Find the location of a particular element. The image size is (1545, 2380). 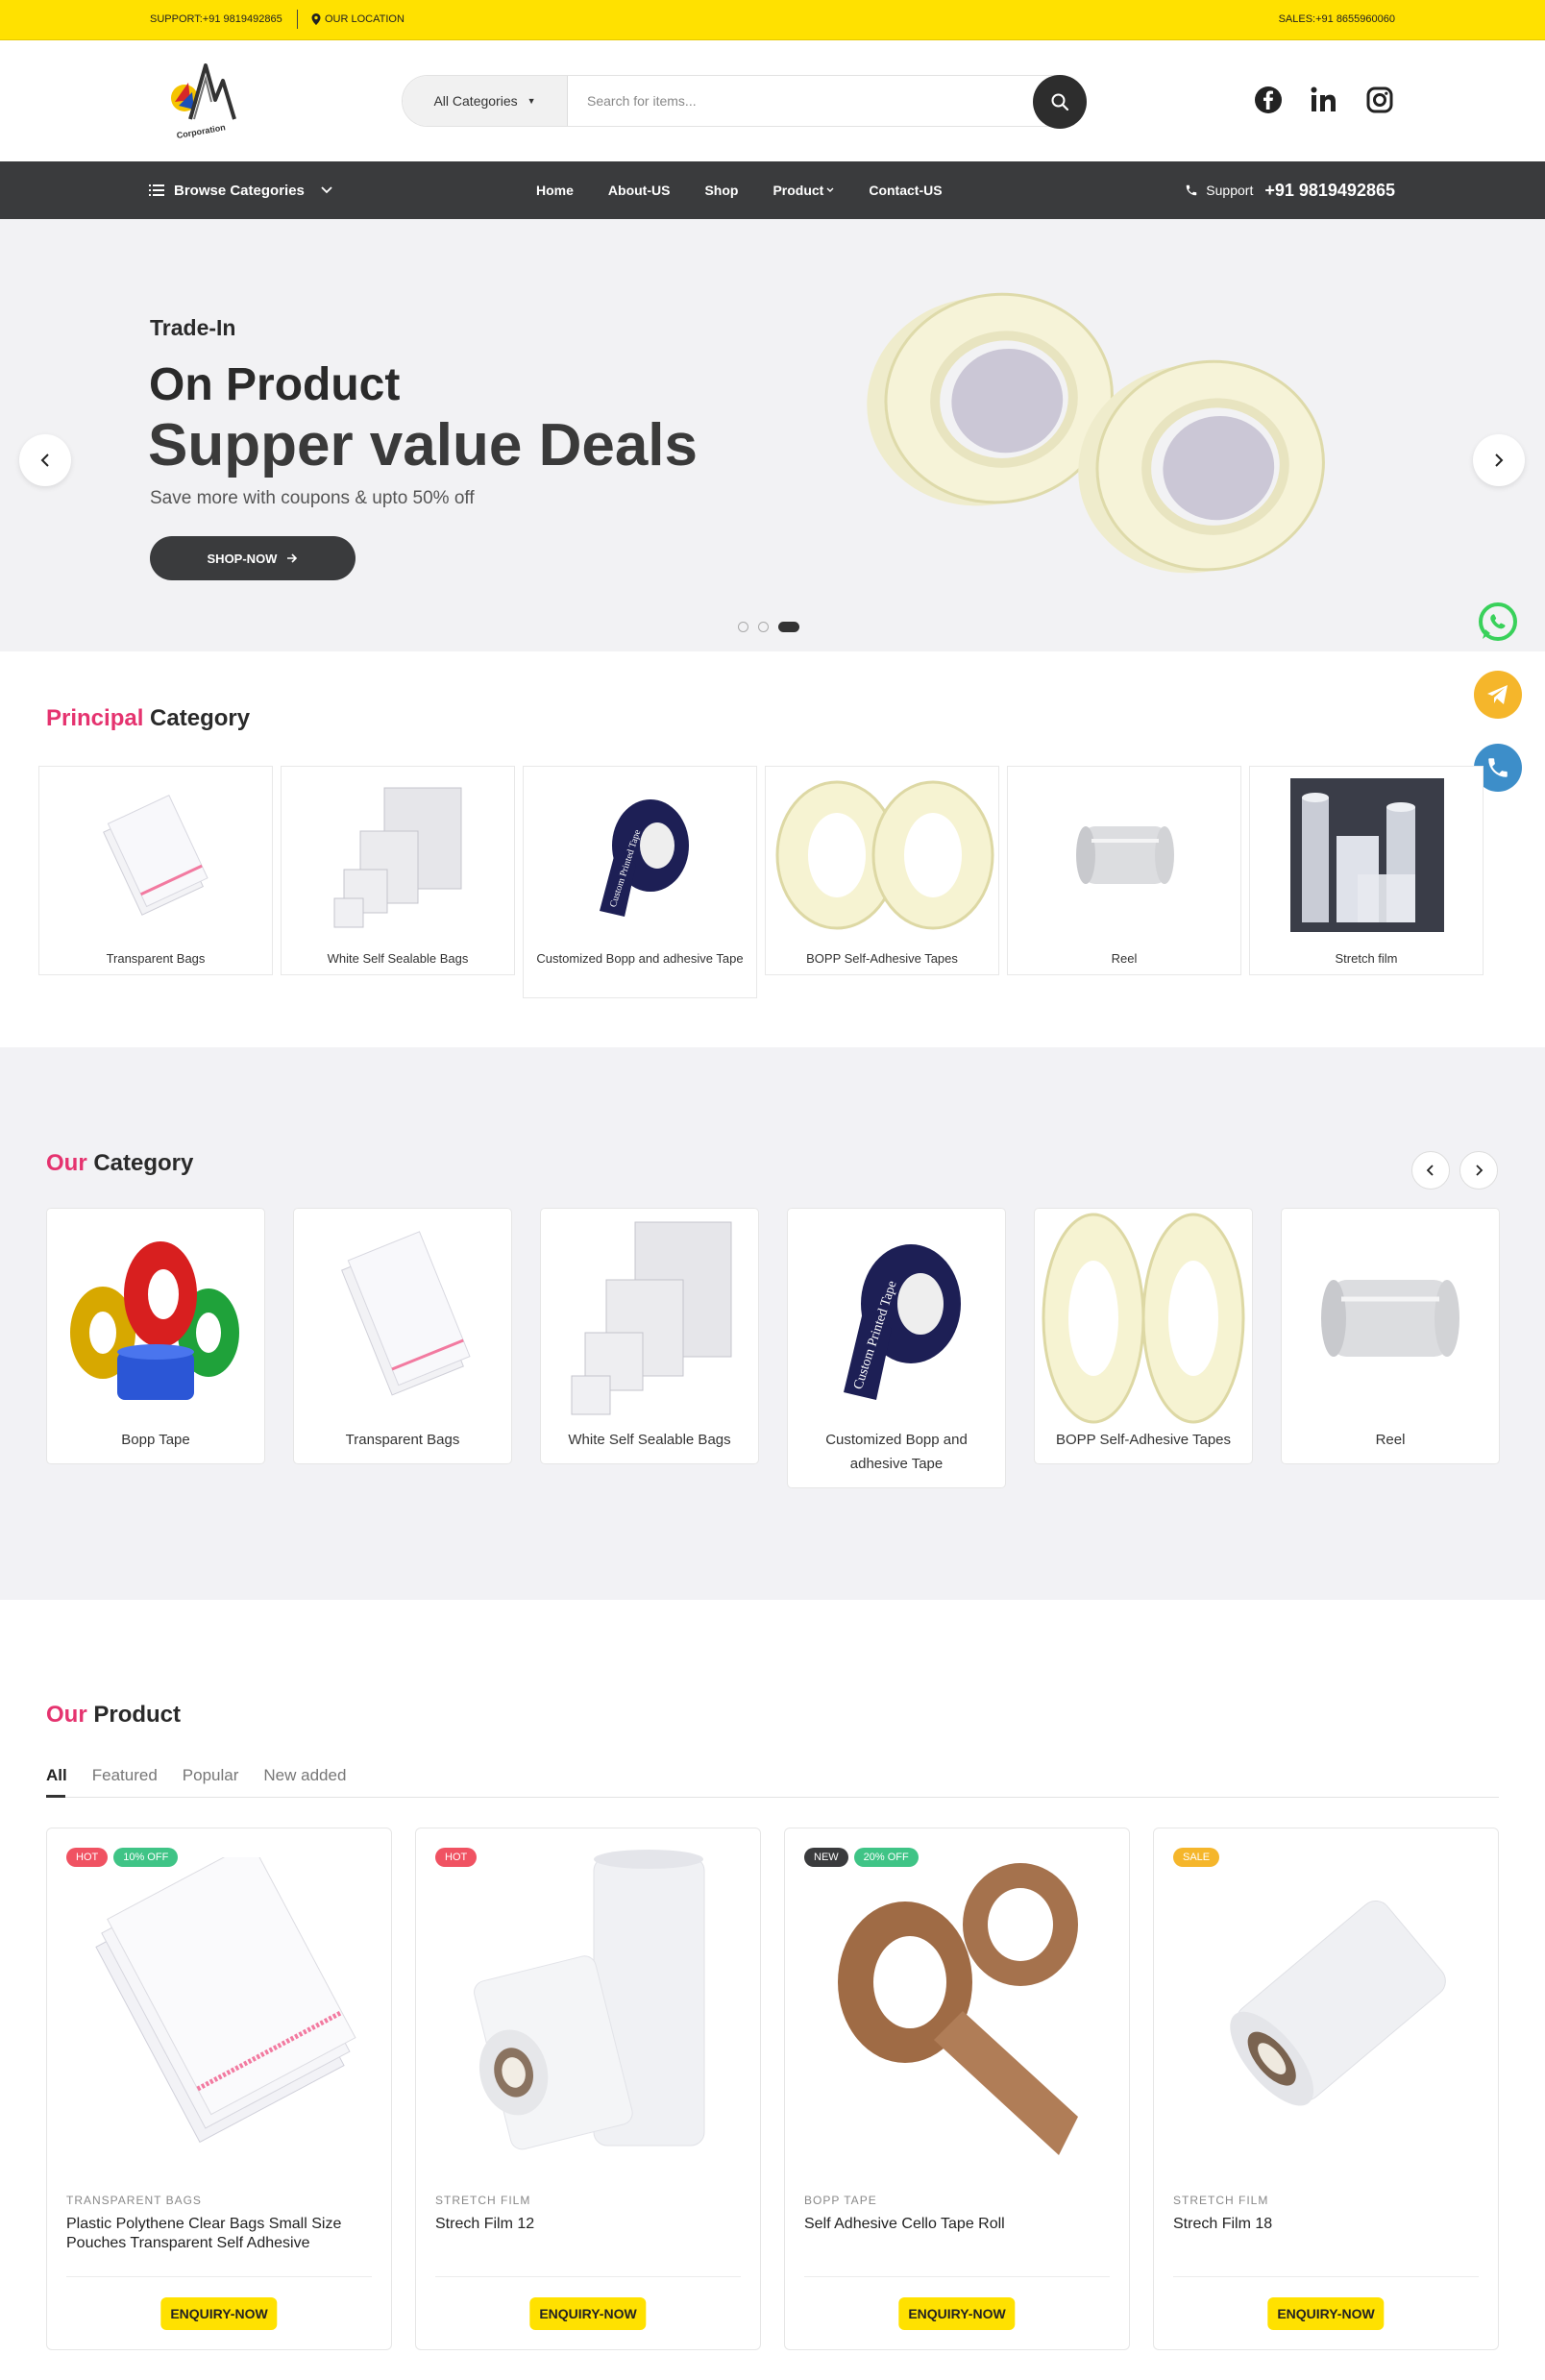

tab-new-added: New added is located at coordinates (304, 1775).